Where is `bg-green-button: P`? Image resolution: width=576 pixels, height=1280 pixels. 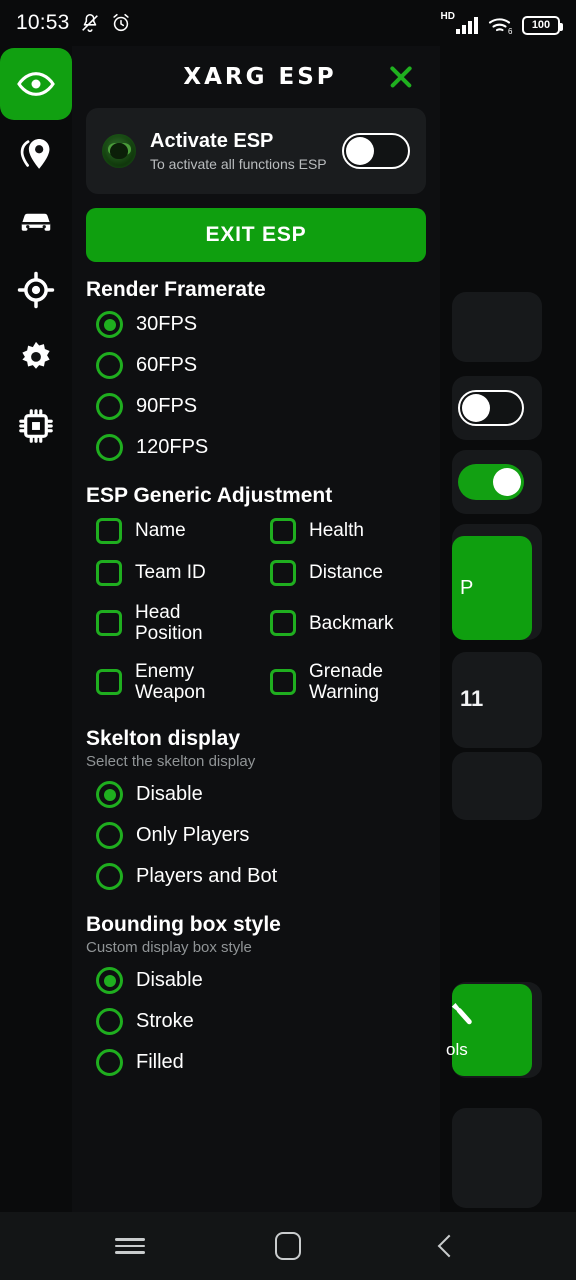
bg-green-button: P is located at coordinates (492, 588).